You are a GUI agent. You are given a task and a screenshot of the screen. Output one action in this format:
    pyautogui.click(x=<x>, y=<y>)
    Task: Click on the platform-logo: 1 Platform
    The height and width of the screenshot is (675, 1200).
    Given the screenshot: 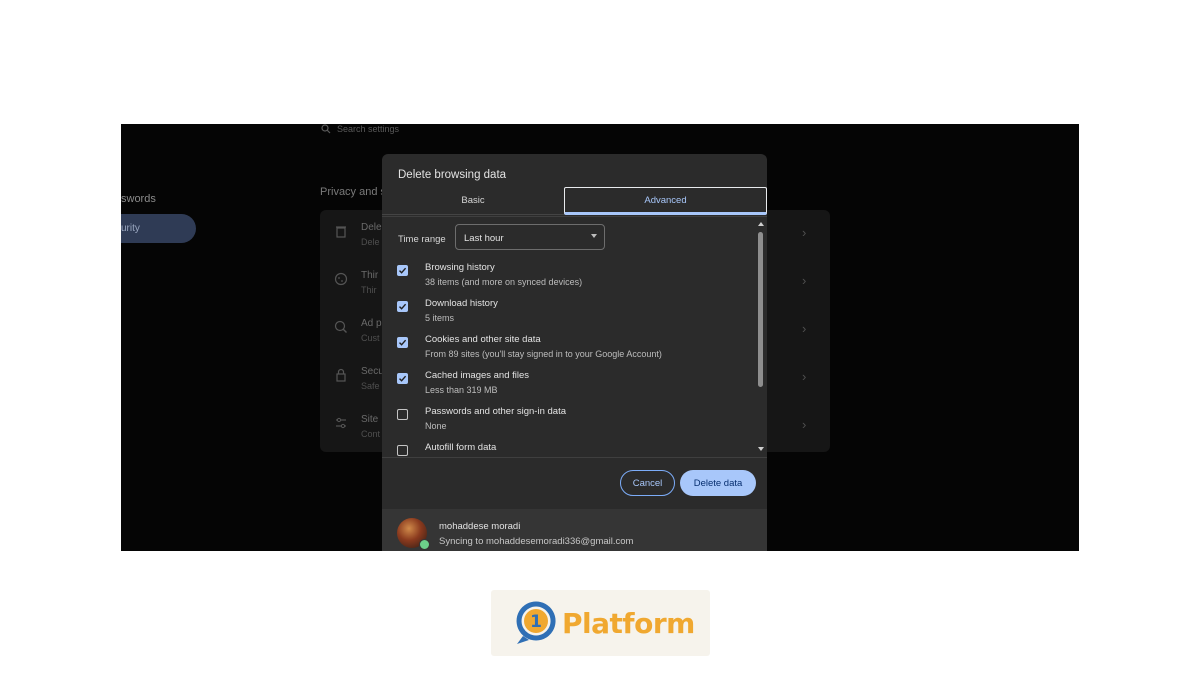 What is the action you would take?
    pyautogui.click(x=600, y=623)
    